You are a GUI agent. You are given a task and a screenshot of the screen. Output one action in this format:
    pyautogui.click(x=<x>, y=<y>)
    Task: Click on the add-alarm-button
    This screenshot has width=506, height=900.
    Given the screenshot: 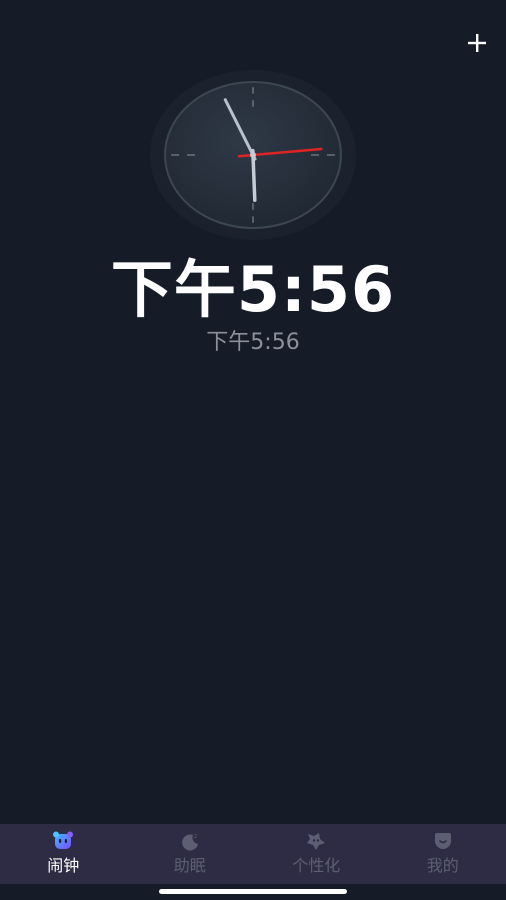 What is the action you would take?
    pyautogui.click(x=477, y=43)
    